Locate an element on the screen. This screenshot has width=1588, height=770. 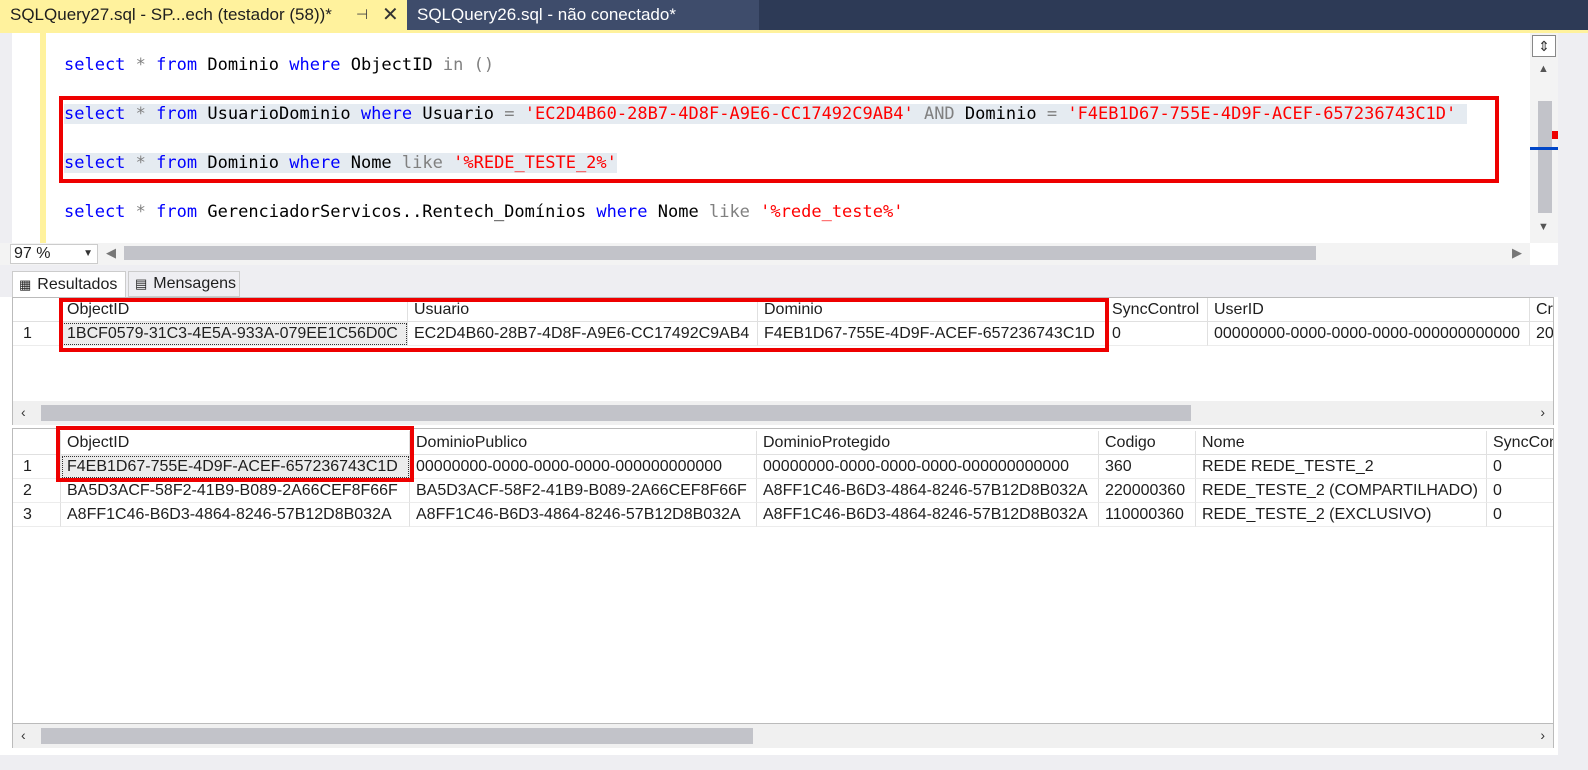
column-header: SyncControl is located at coordinates (1157, 310).